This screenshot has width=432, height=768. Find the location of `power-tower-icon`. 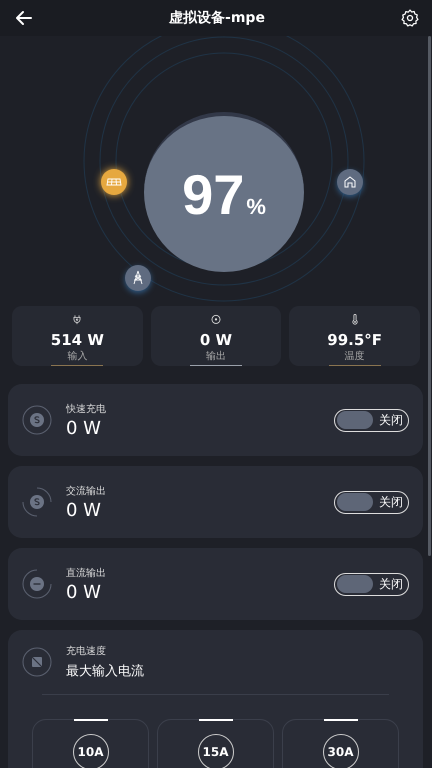

power-tower-icon is located at coordinates (138, 278).